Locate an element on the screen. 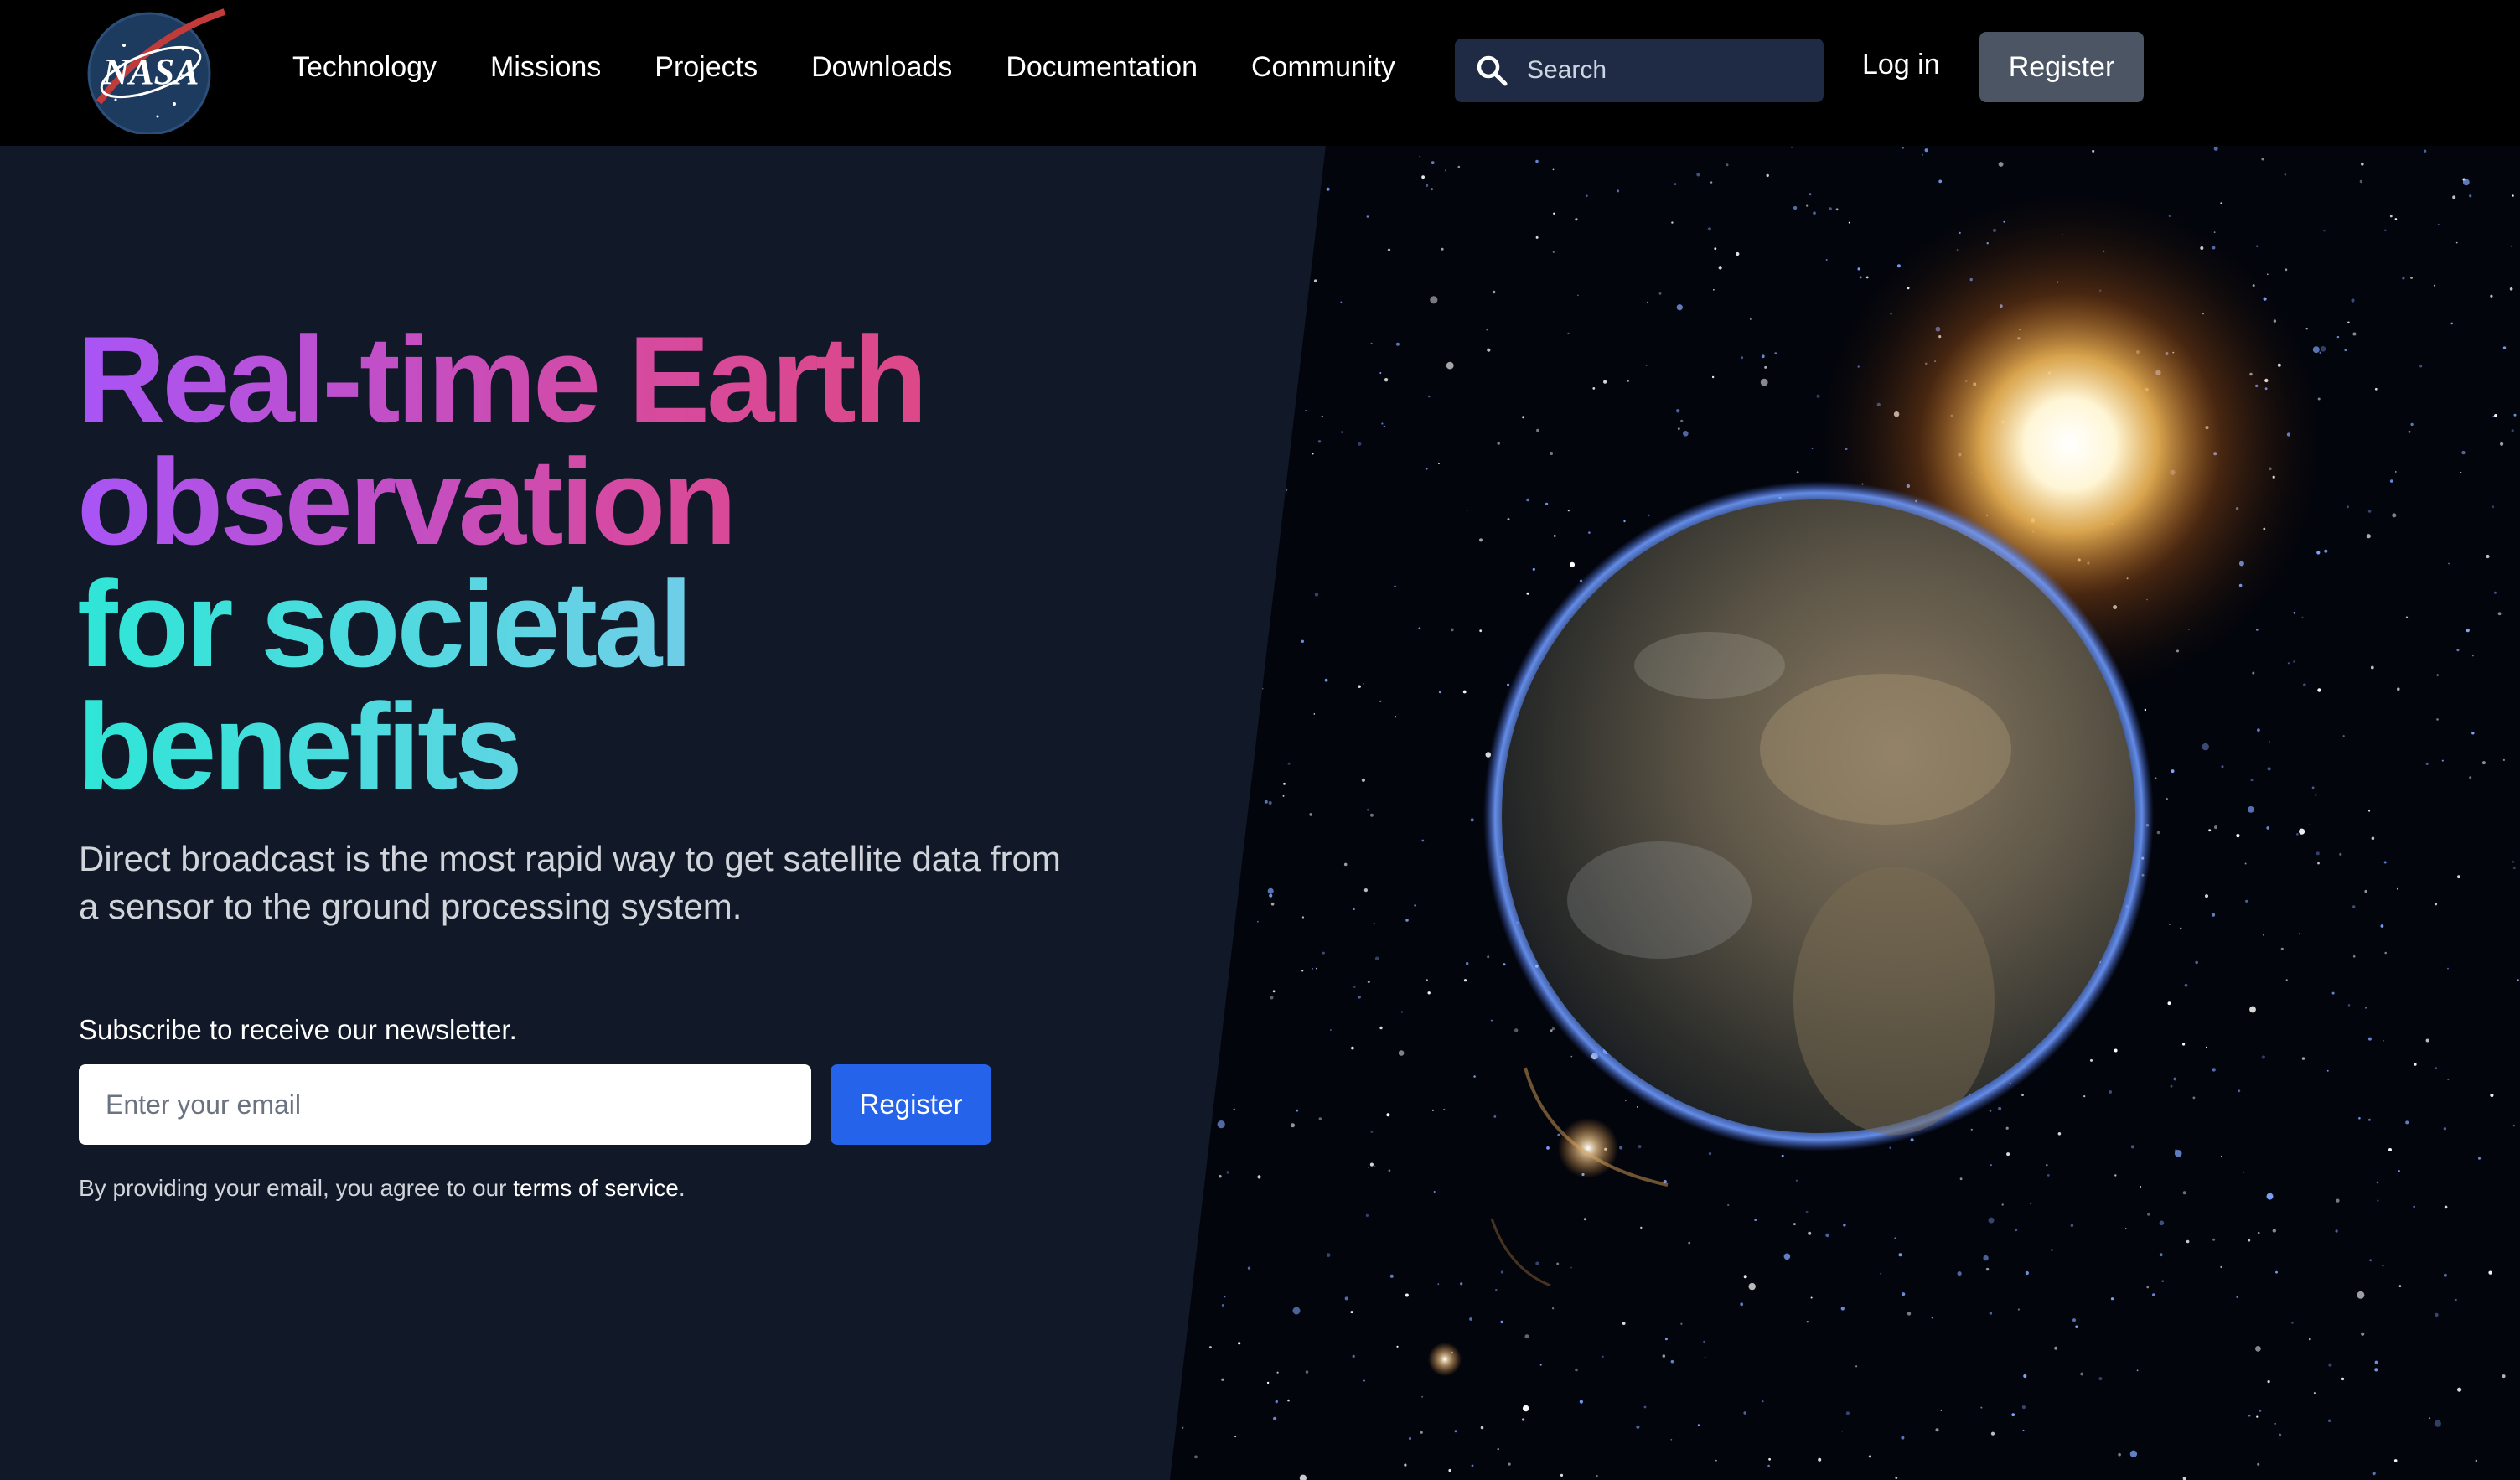 The height and width of the screenshot is (1480, 2520). logo-text: NASA is located at coordinates (150, 71).